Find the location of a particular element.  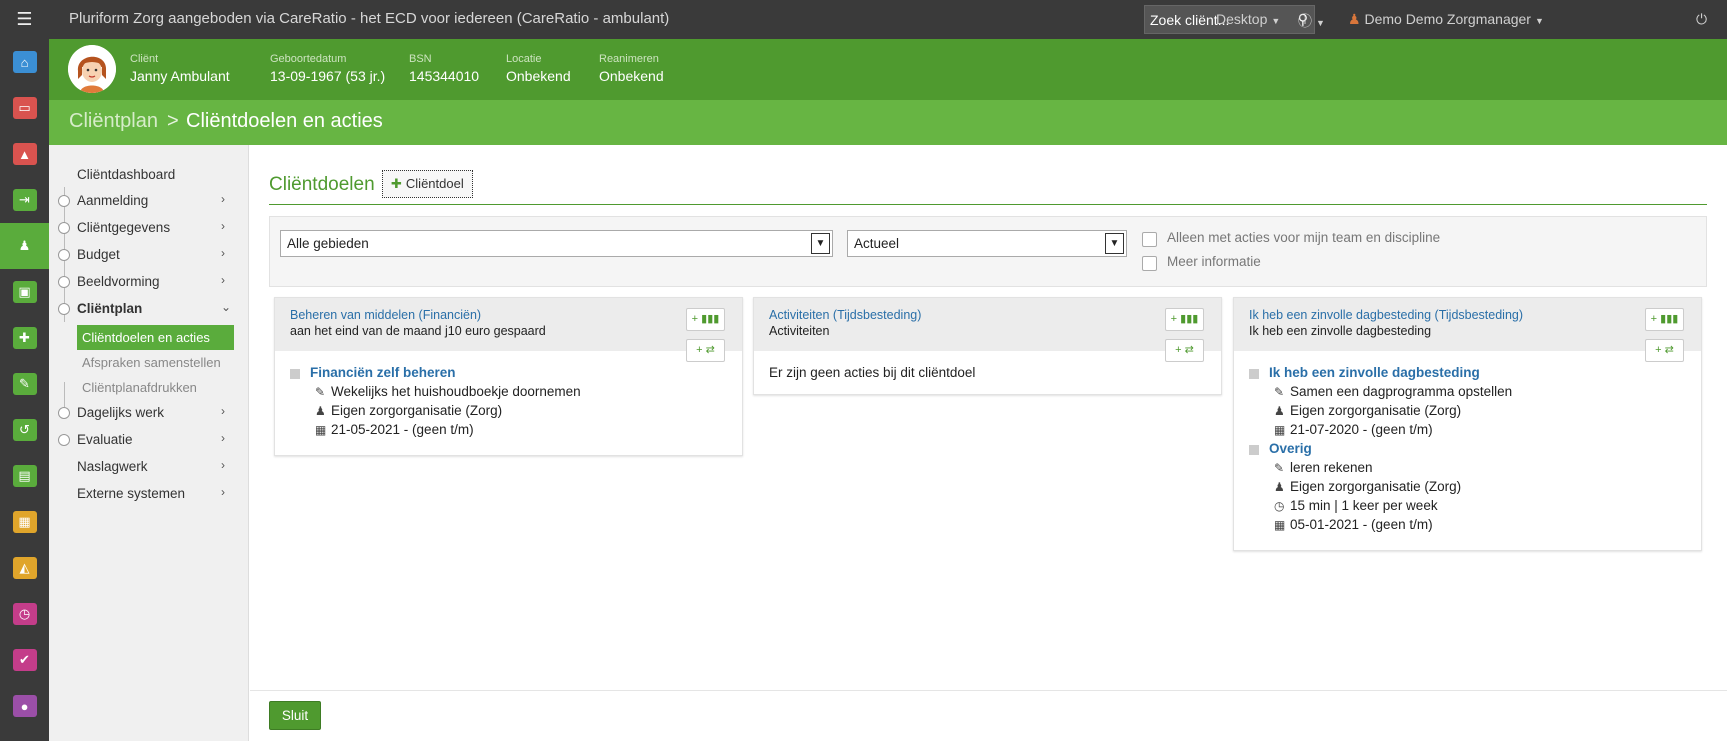

action-name: Financiën zelf beheren is located at coordinates (518, 372).